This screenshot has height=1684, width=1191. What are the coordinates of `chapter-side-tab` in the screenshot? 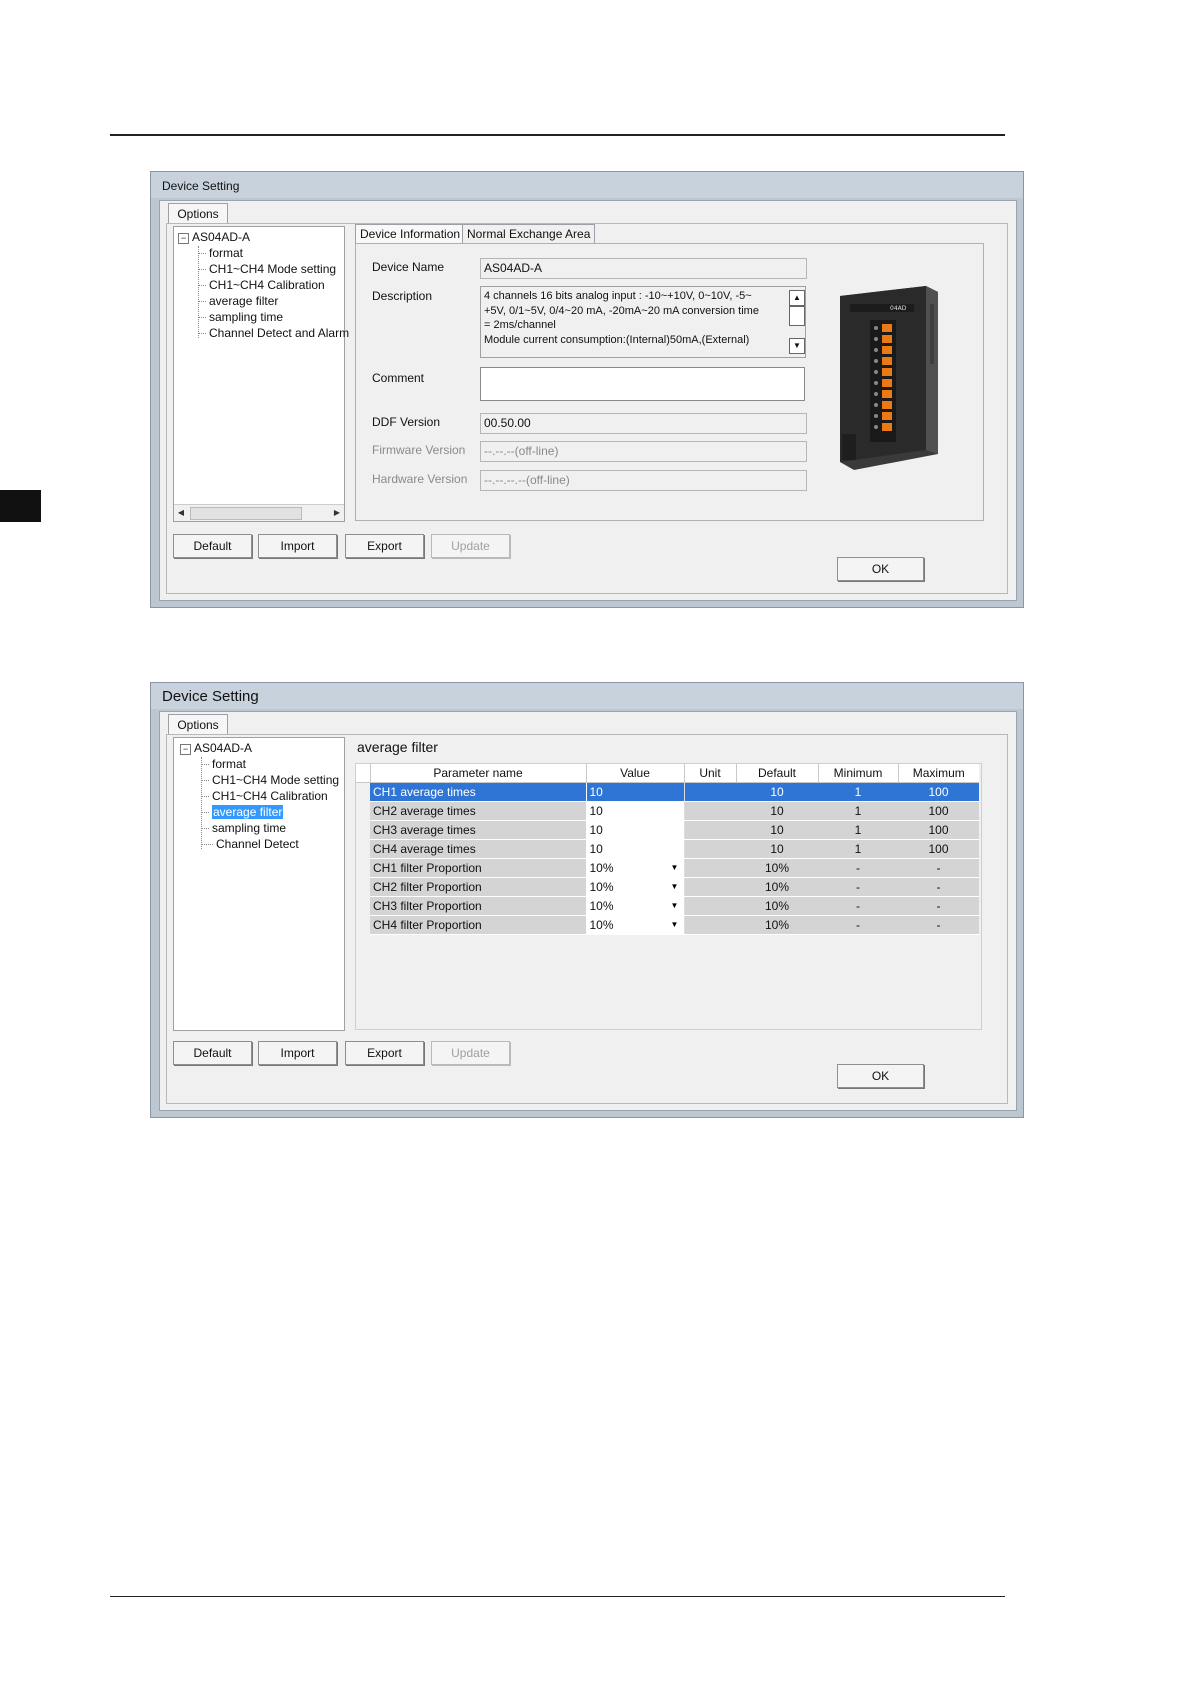 It's located at (20, 506).